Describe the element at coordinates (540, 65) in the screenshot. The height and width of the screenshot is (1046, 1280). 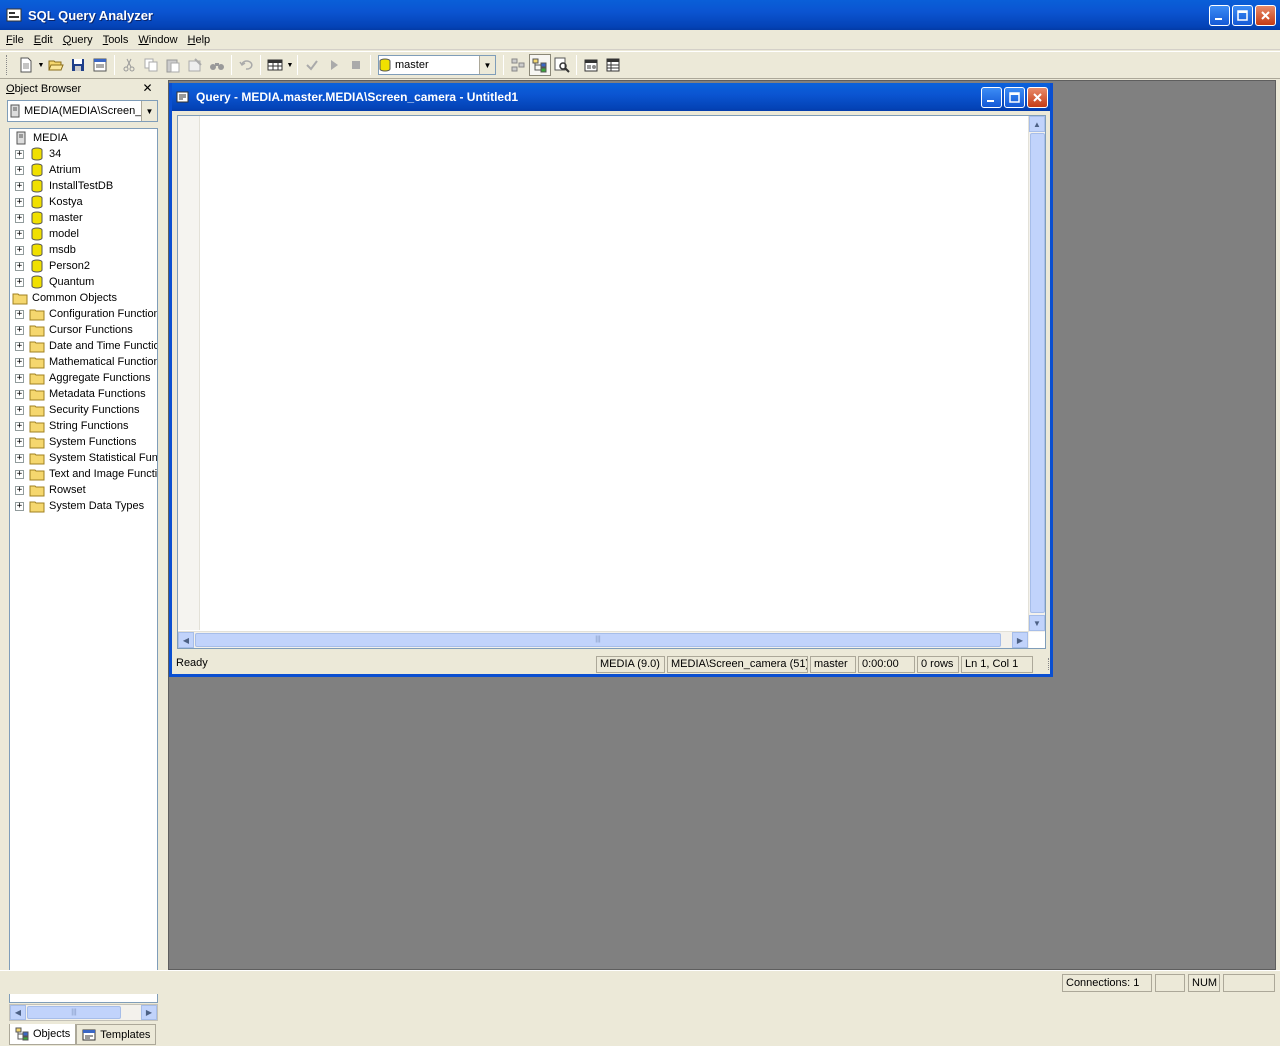
I see `object-browser-toggle-button` at that location.